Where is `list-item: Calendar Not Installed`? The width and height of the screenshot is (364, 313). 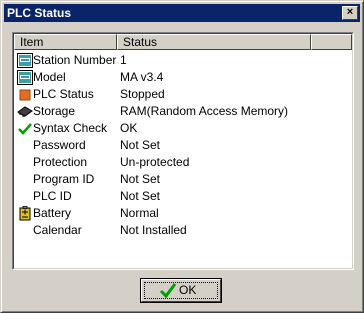 list-item: Calendar Not Installed is located at coordinates (183, 230).